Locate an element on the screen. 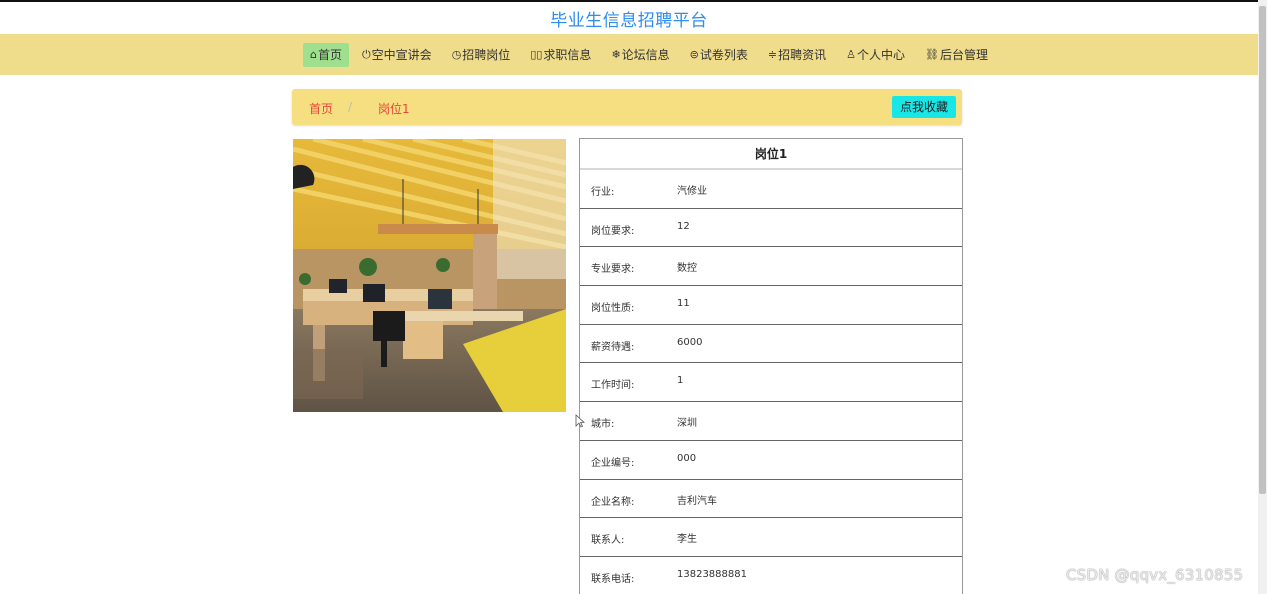 This screenshot has height=594, width=1267. detail-value: 11 is located at coordinates (683, 304).